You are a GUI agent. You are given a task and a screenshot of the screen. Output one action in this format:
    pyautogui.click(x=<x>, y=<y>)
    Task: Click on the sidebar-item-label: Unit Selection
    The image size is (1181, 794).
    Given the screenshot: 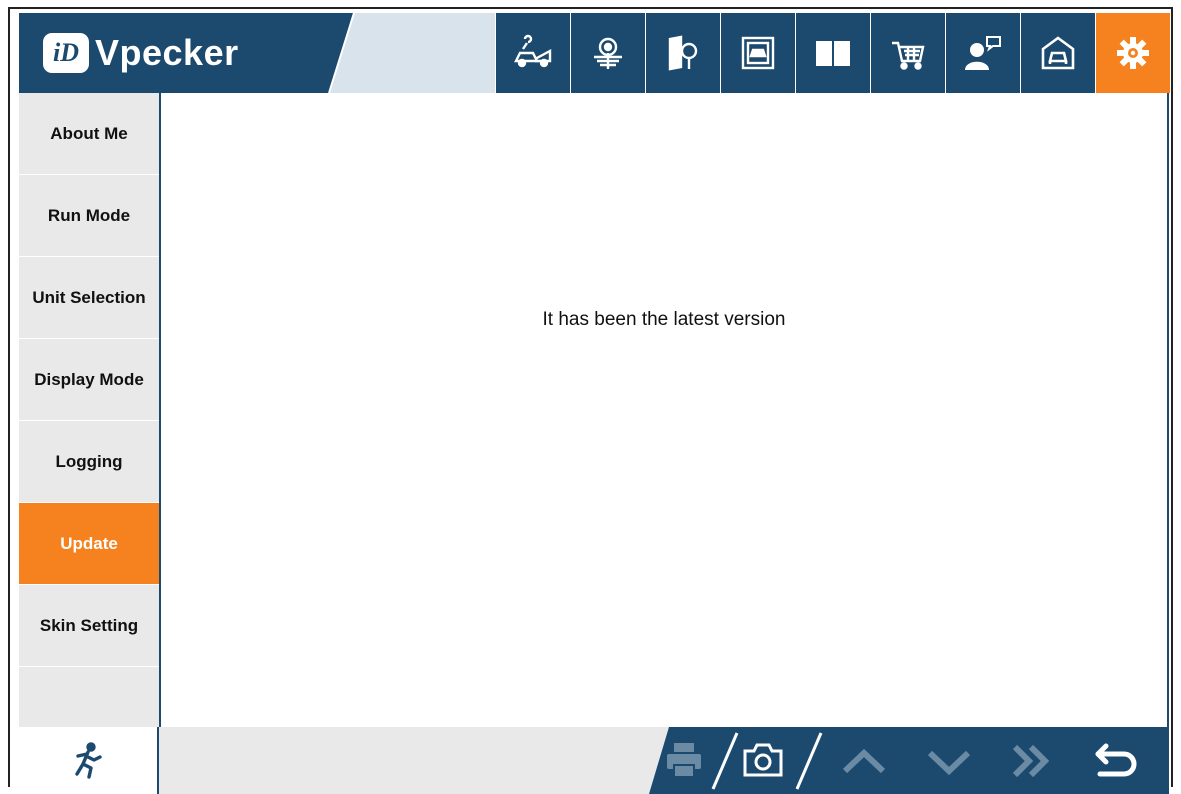 What is the action you would take?
    pyautogui.click(x=89, y=297)
    